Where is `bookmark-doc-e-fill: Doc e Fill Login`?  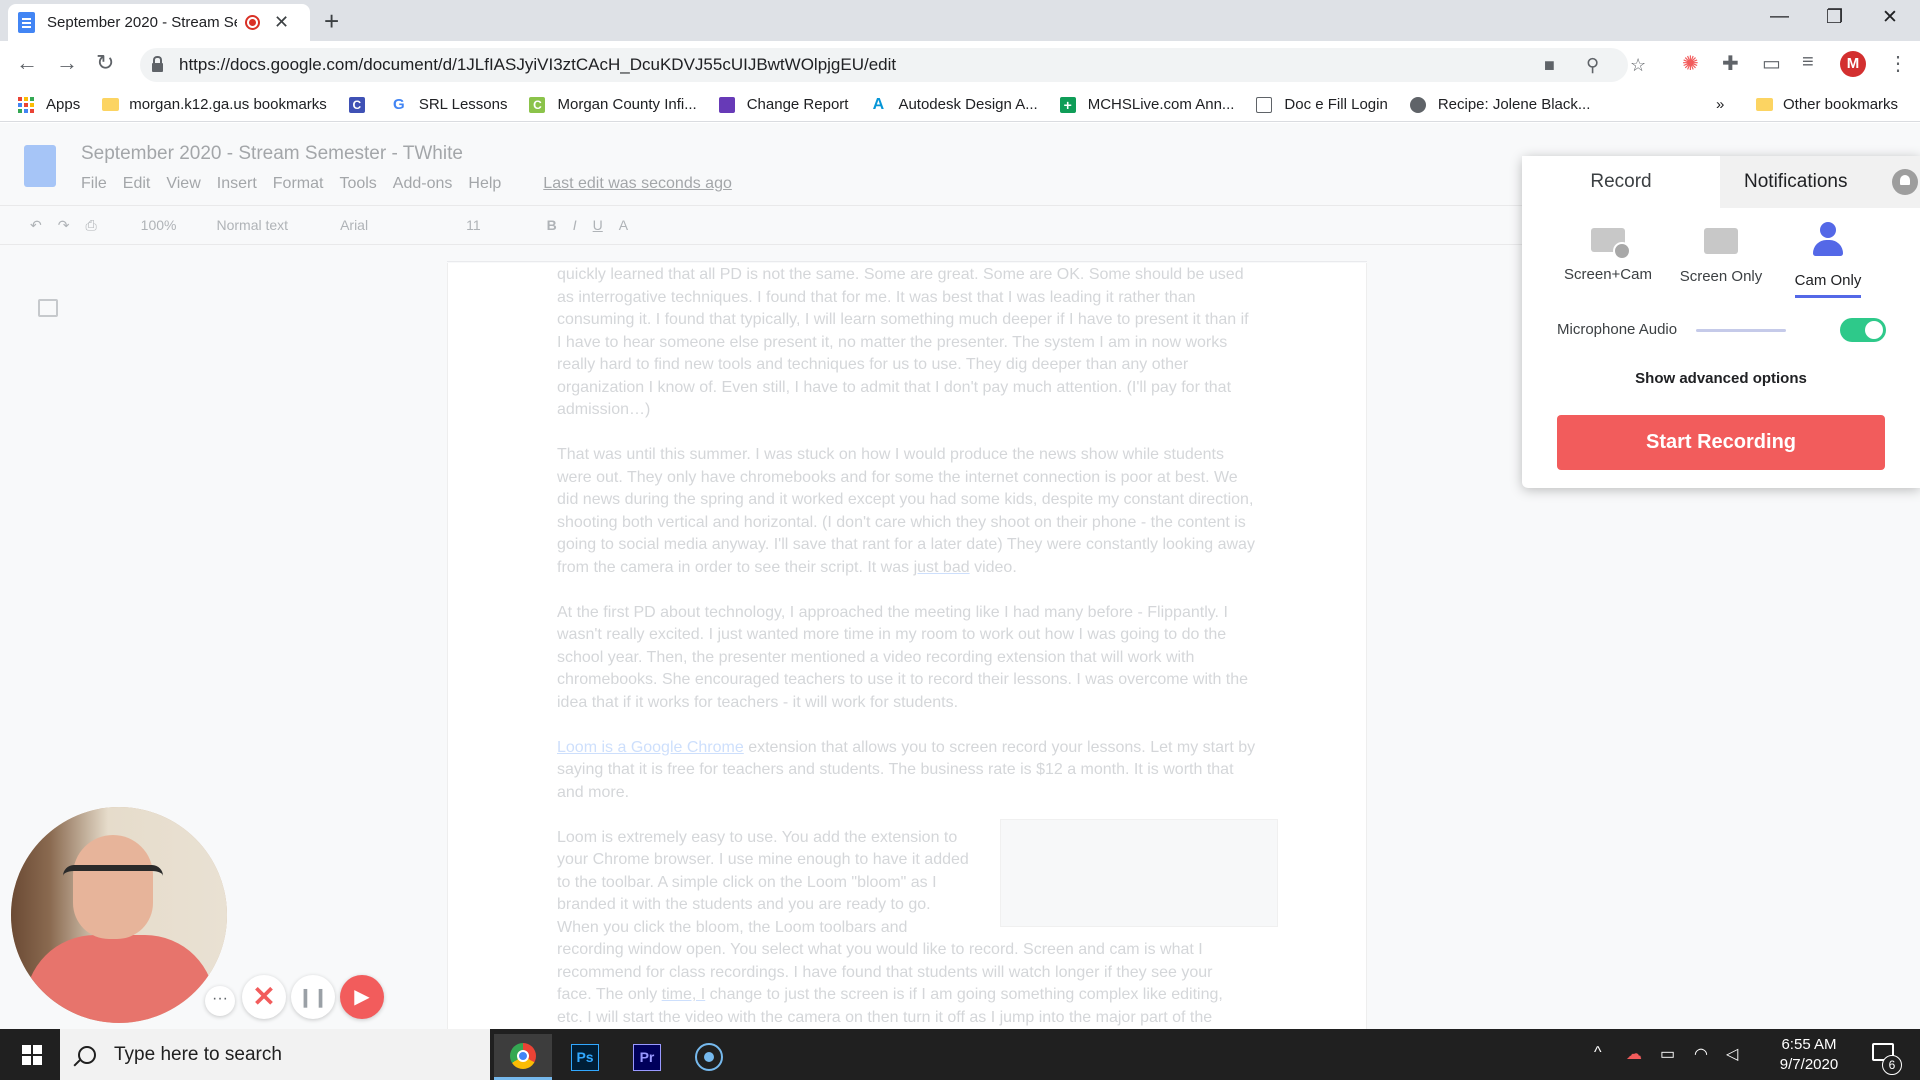 bookmark-doc-e-fill: Doc e Fill Login is located at coordinates (1322, 104).